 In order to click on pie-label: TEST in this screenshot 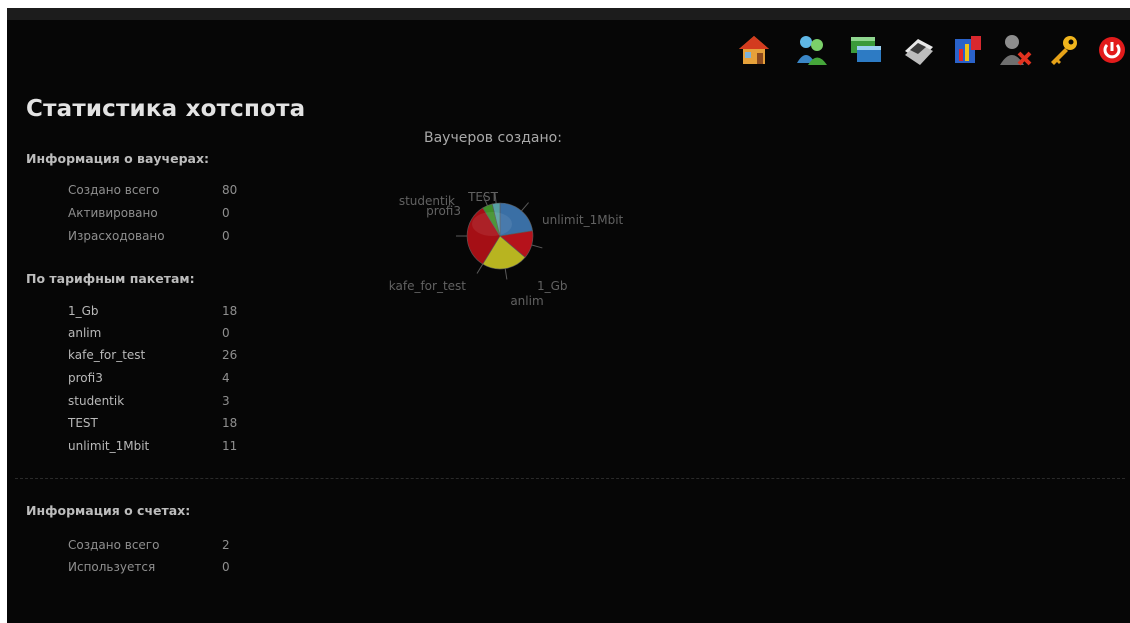, I will do `click(483, 197)`.